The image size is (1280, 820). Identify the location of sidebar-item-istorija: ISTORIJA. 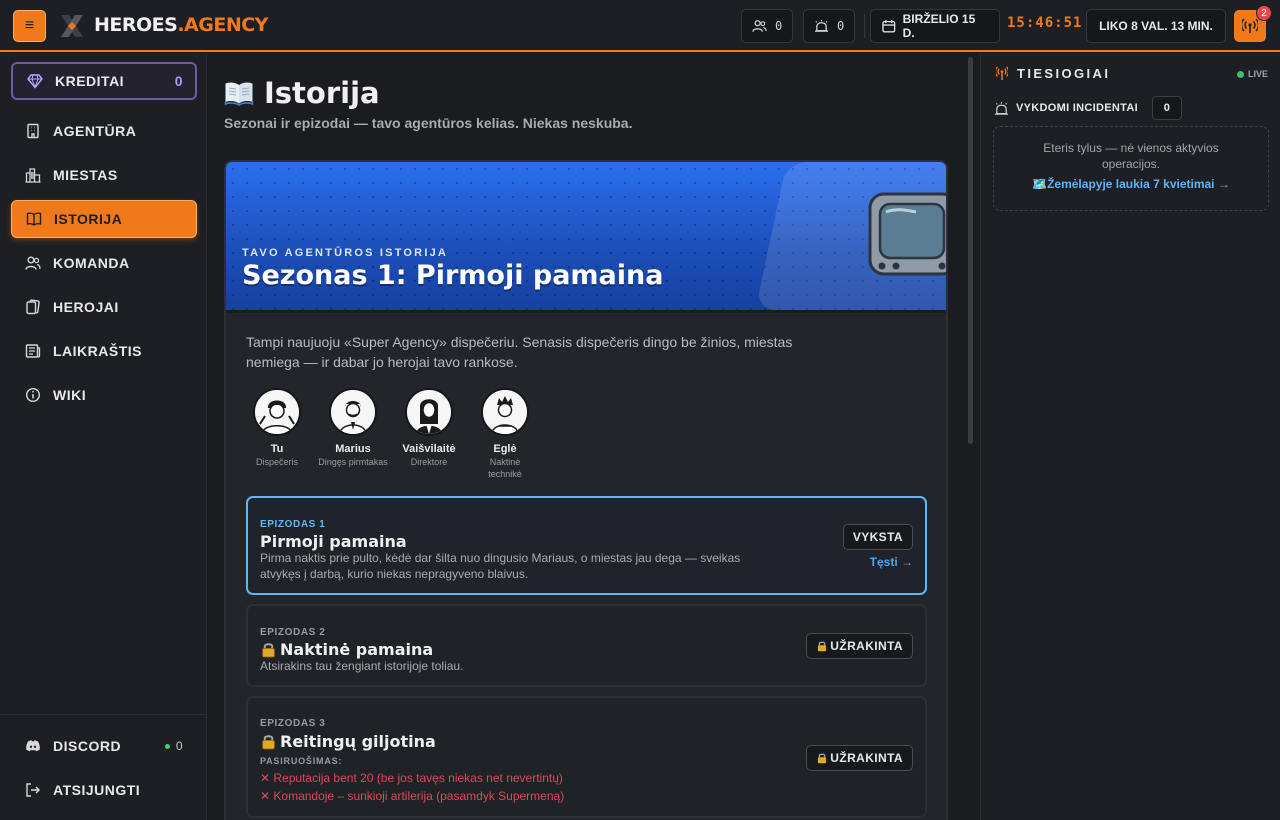
(104, 219).